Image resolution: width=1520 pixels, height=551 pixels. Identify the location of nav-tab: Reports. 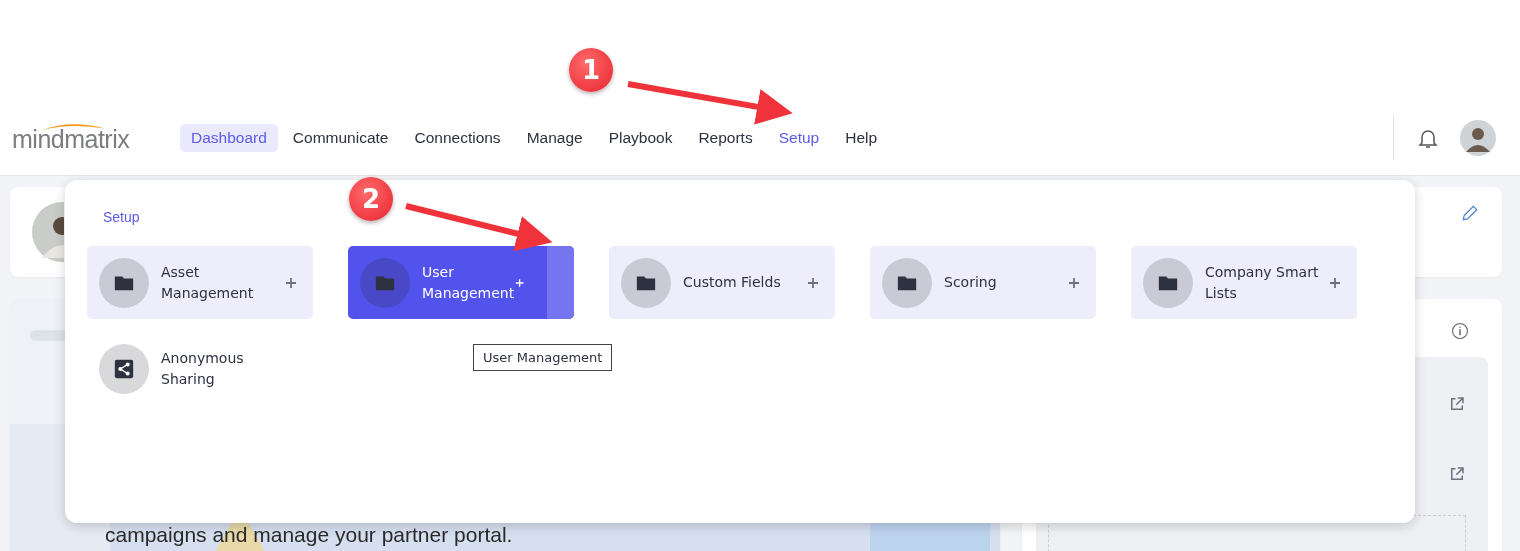
(725, 137).